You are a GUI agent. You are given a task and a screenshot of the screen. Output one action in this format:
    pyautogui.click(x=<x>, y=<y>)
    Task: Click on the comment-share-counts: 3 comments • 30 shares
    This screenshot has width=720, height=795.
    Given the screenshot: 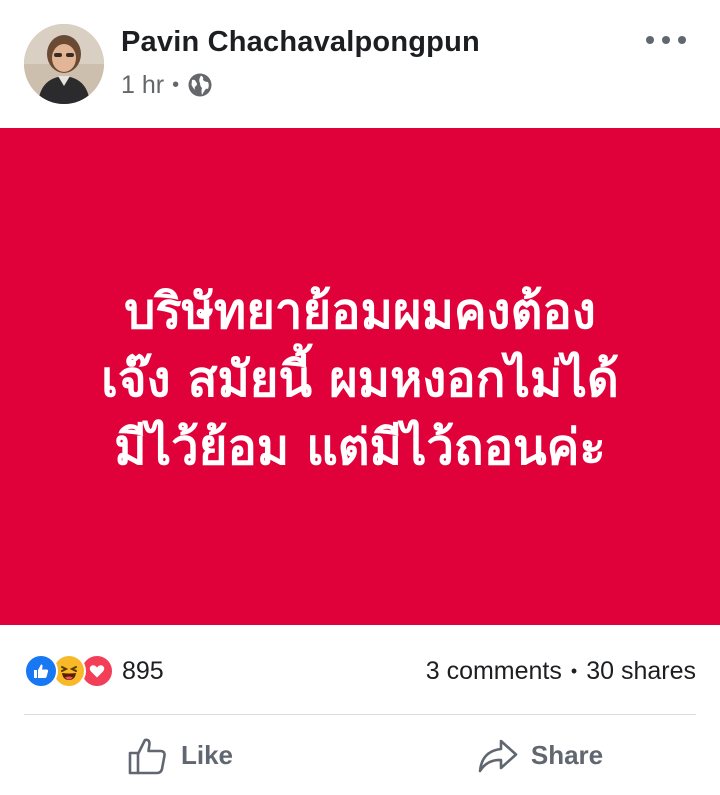 What is the action you would take?
    pyautogui.click(x=561, y=671)
    